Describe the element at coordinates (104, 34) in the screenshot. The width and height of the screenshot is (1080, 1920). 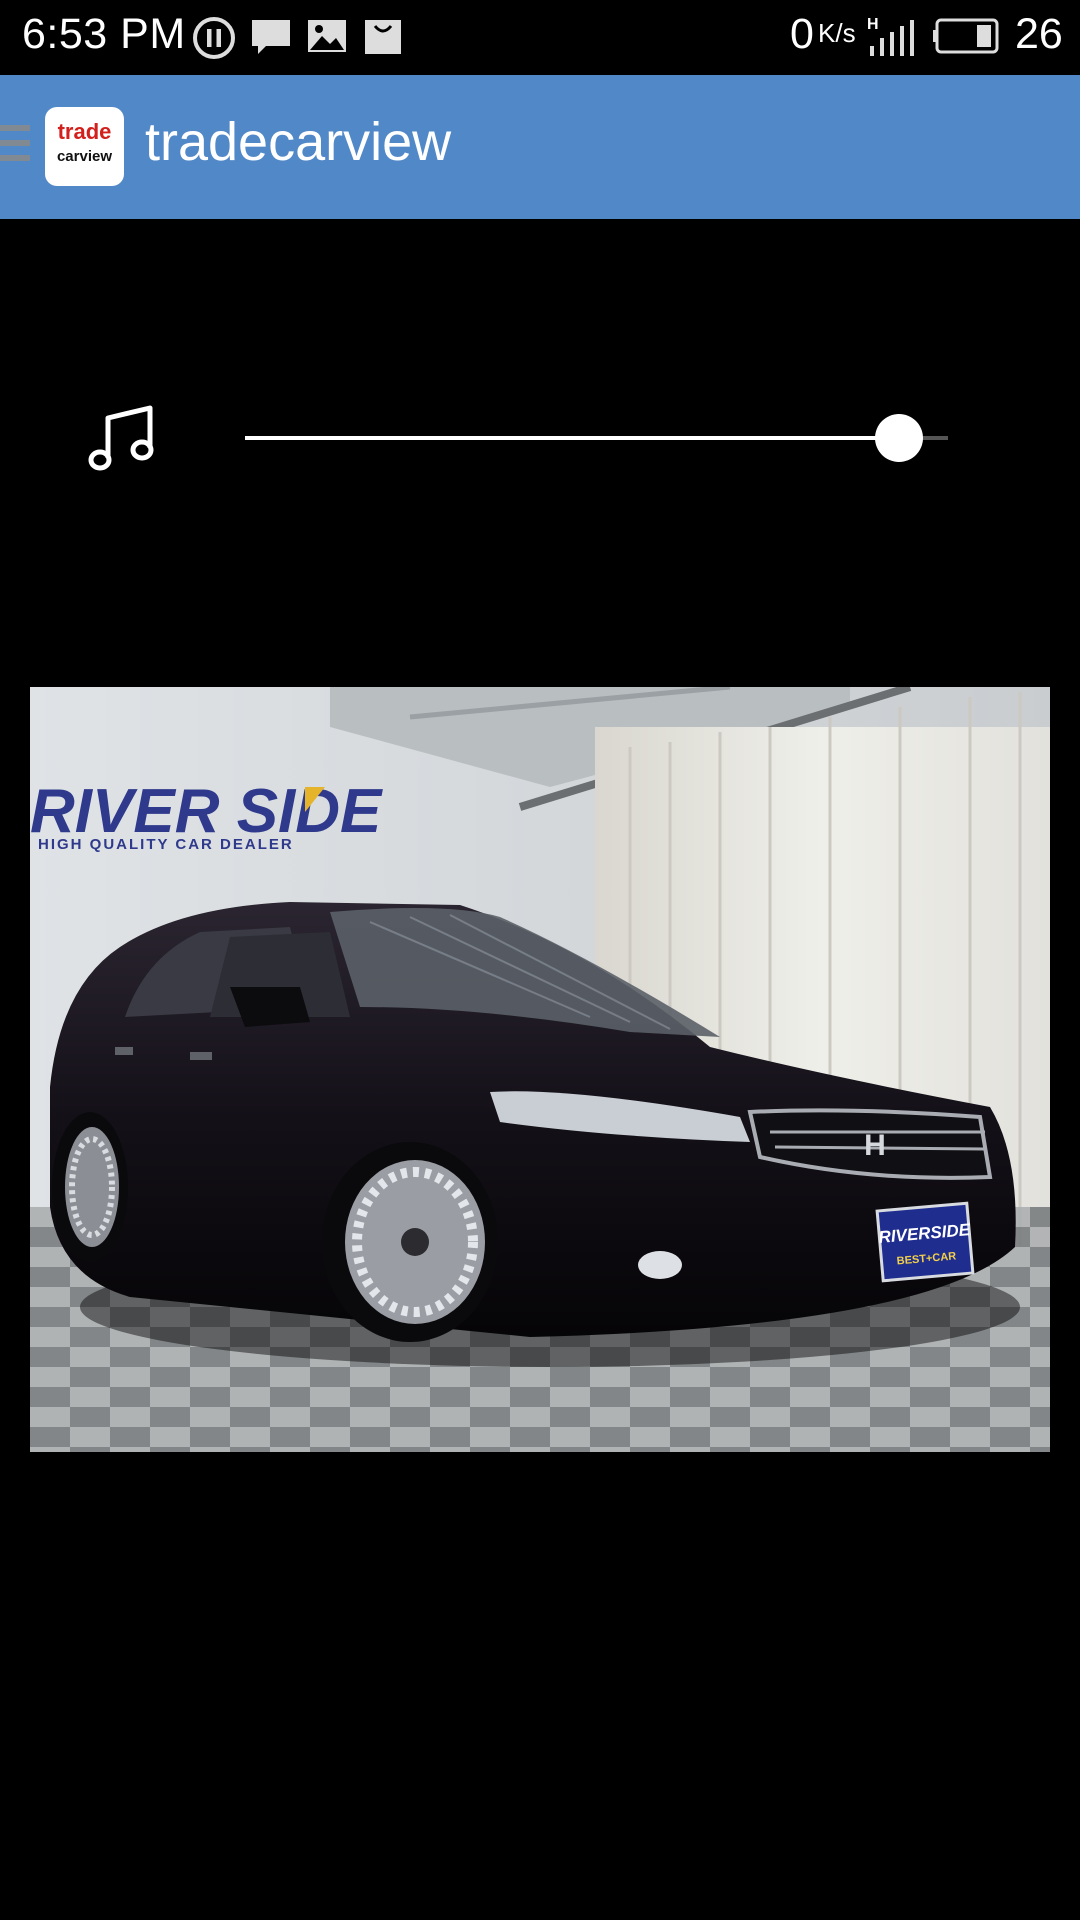
I see `status-time: 6:53 PM` at that location.